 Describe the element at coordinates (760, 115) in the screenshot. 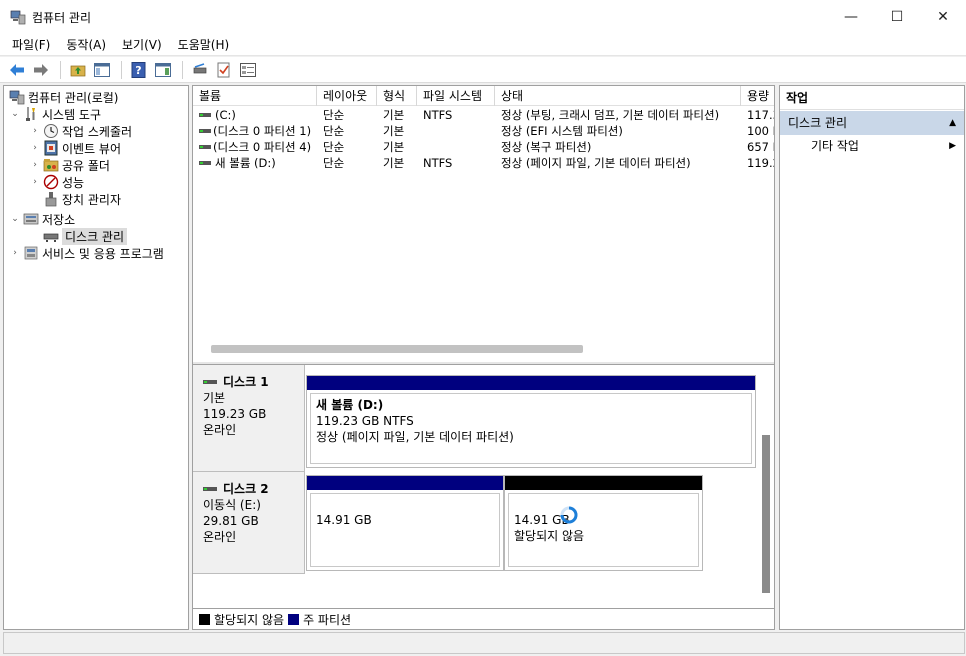

I see `capacity-cell: 117.3` at that location.